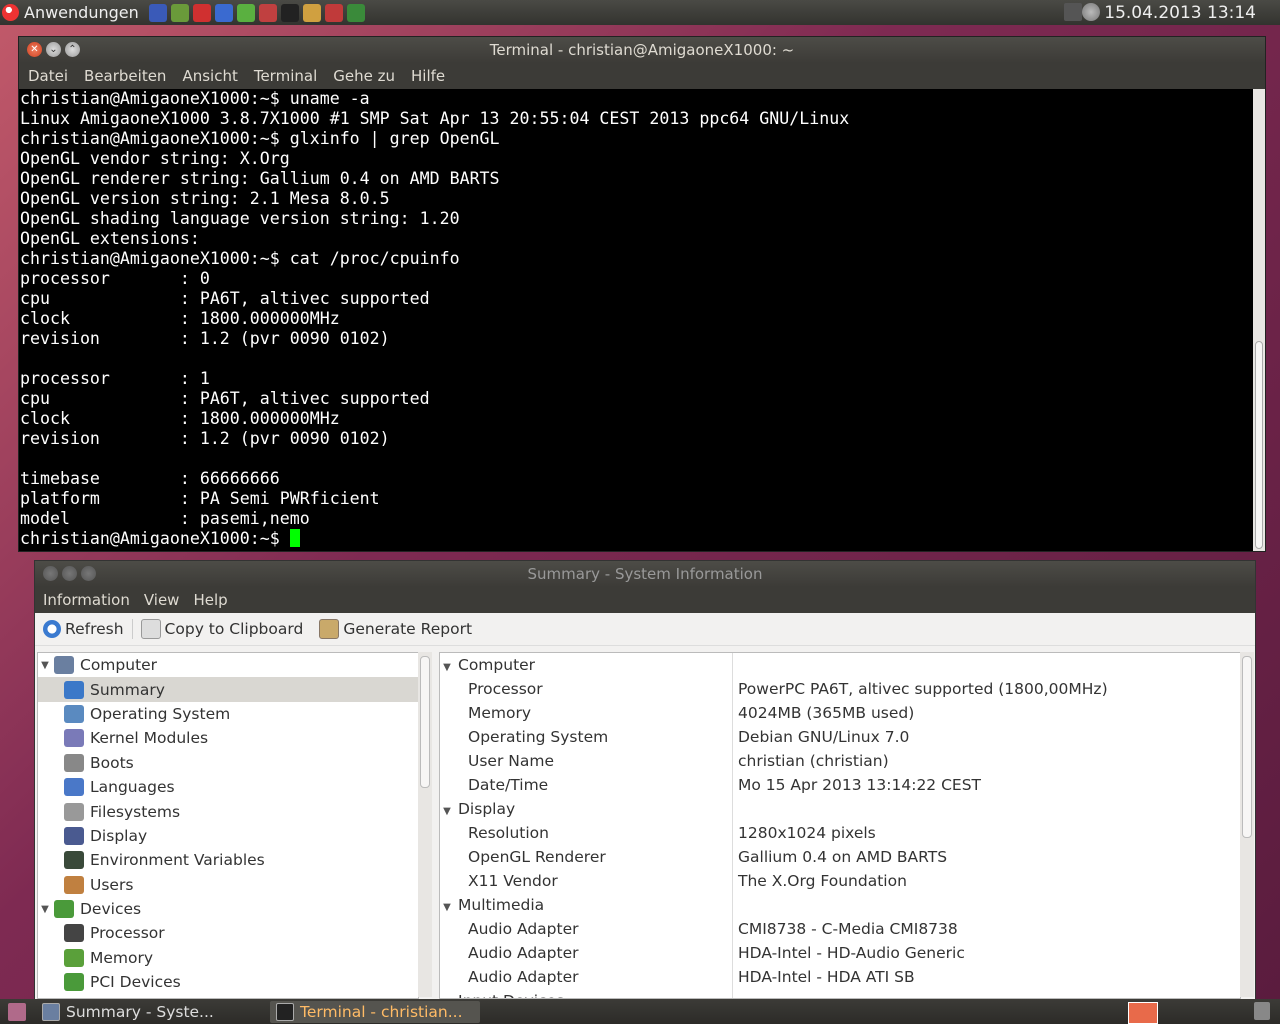 The width and height of the screenshot is (1280, 1024). Describe the element at coordinates (840, 833) in the screenshot. I see `details-row: Resolution 1280x1024 pixels` at that location.